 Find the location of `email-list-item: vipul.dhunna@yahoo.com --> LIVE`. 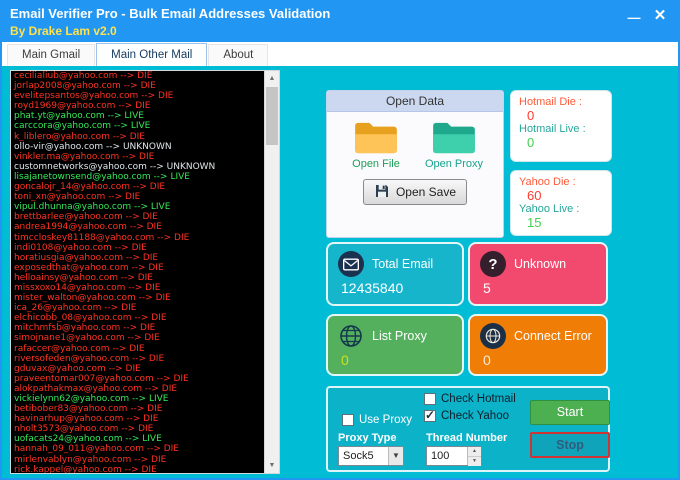

email-list-item: vipul.dhunna@yahoo.com --> LIVE is located at coordinates (137, 207).